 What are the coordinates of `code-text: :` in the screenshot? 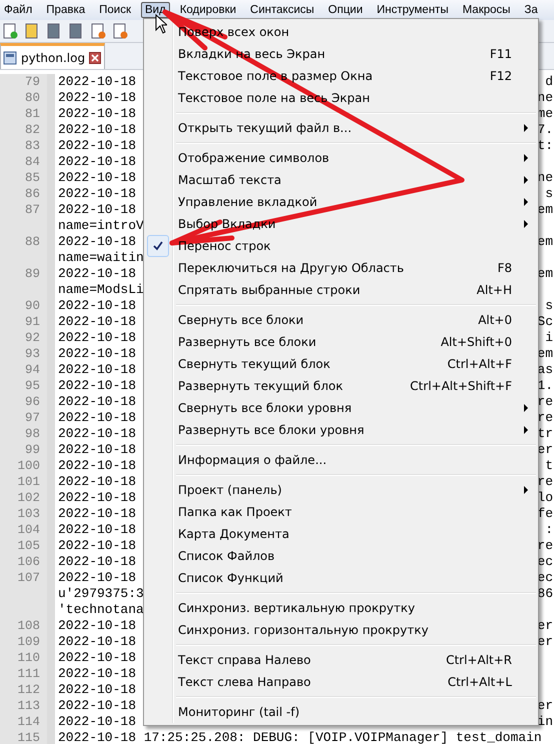 It's located at (549, 530).